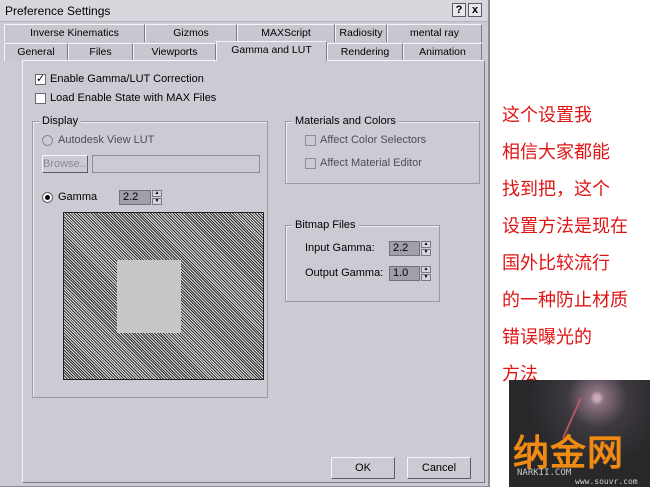 This screenshot has height=487, width=650. Describe the element at coordinates (133, 98) in the screenshot. I see `load-enable-state-label: Load Enable State with MAX Files` at that location.